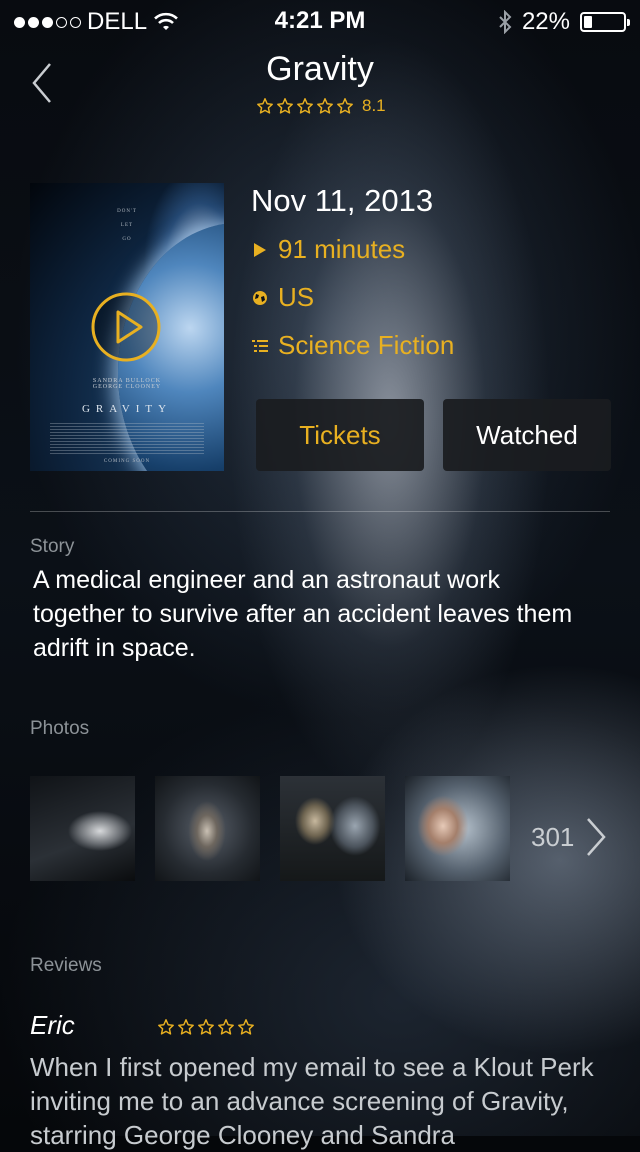  What do you see at coordinates (342, 200) in the screenshot?
I see `release-date: Nov 11, 2013` at bounding box center [342, 200].